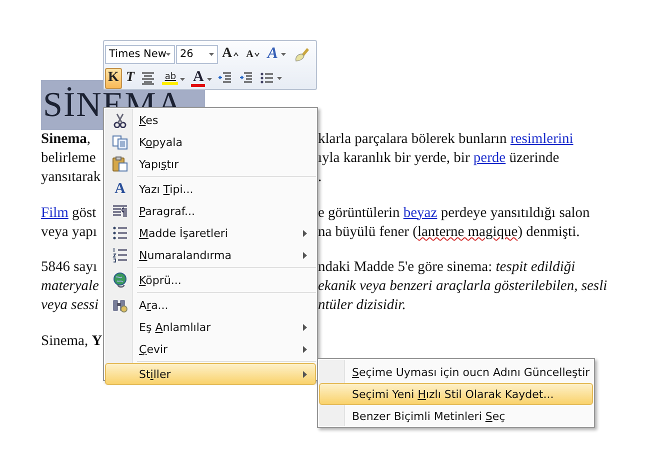  What do you see at coordinates (439, 158) in the screenshot?
I see `body-text: ıyla karanlık bir yerde, bir perde üzerinde` at bounding box center [439, 158].